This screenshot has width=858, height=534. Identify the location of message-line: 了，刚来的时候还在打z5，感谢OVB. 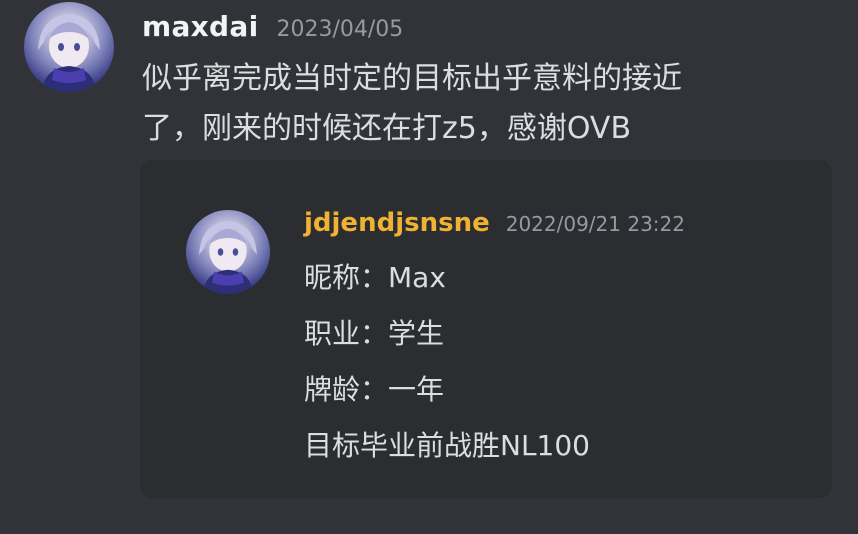
(387, 128).